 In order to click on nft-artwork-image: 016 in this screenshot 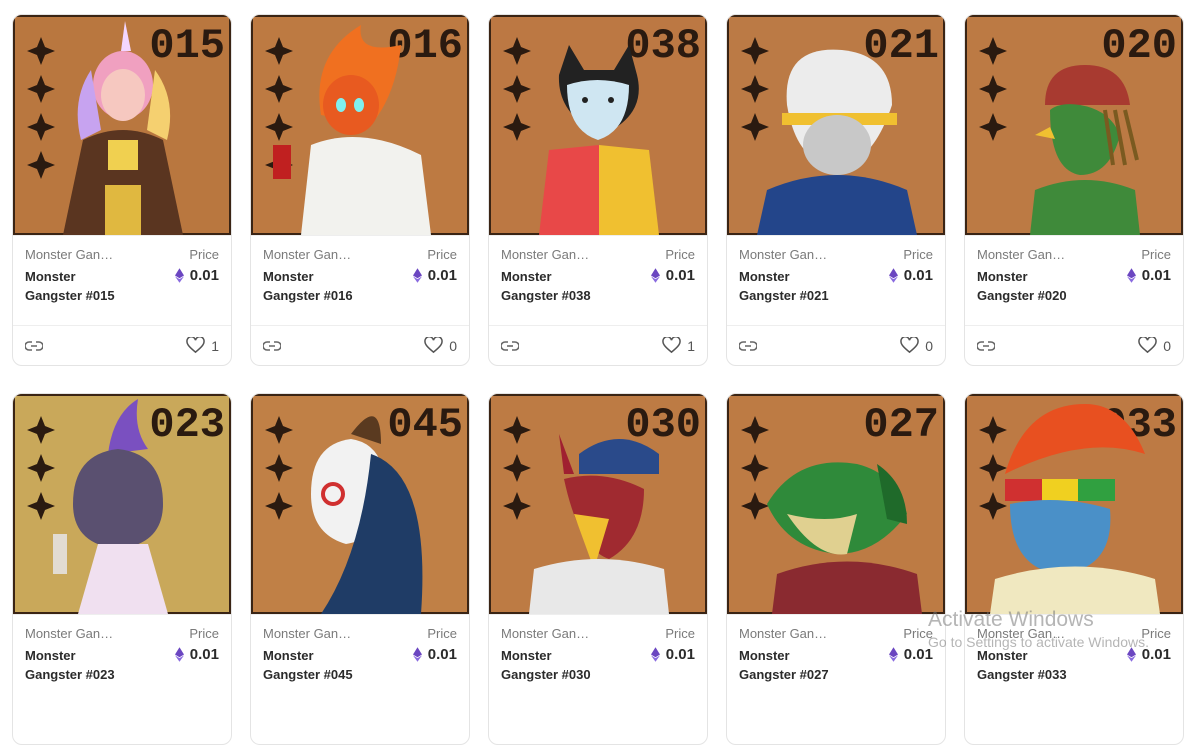, I will do `click(360, 125)`.